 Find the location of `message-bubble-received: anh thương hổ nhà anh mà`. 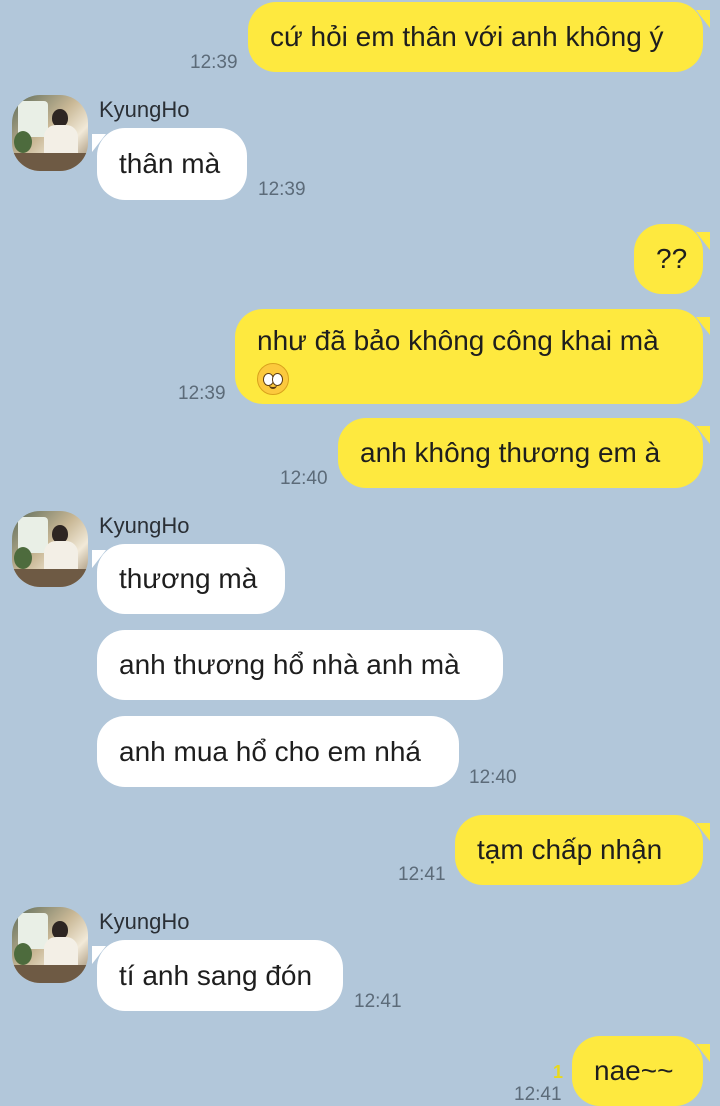

message-bubble-received: anh thương hổ nhà anh mà is located at coordinates (300, 665).